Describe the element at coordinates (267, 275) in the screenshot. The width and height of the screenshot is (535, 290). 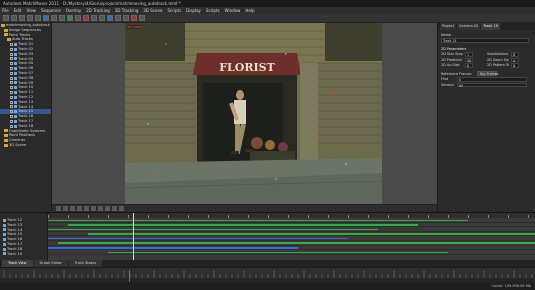
I see `frame-ruler` at that location.